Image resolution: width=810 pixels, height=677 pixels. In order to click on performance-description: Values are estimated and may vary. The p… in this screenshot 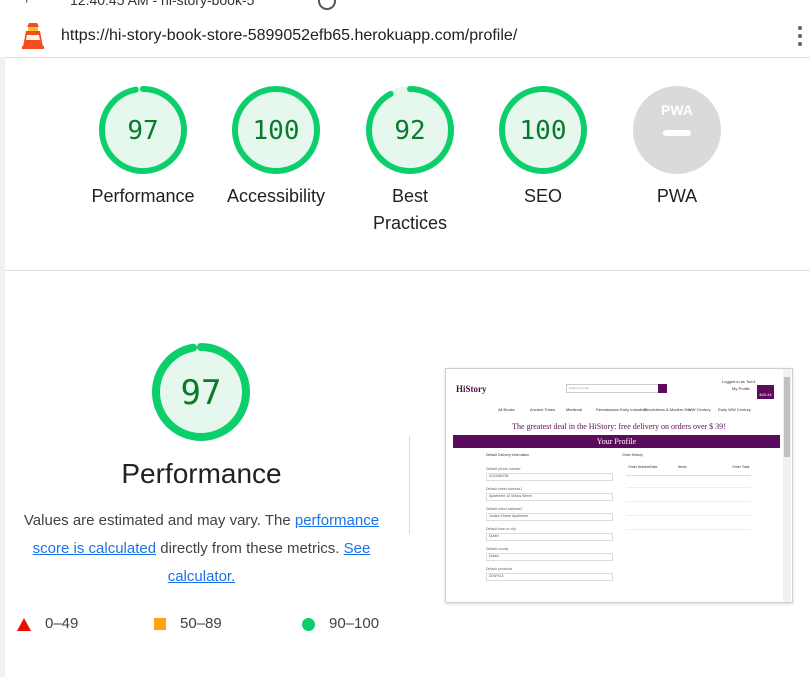, I will do `click(201, 549)`.